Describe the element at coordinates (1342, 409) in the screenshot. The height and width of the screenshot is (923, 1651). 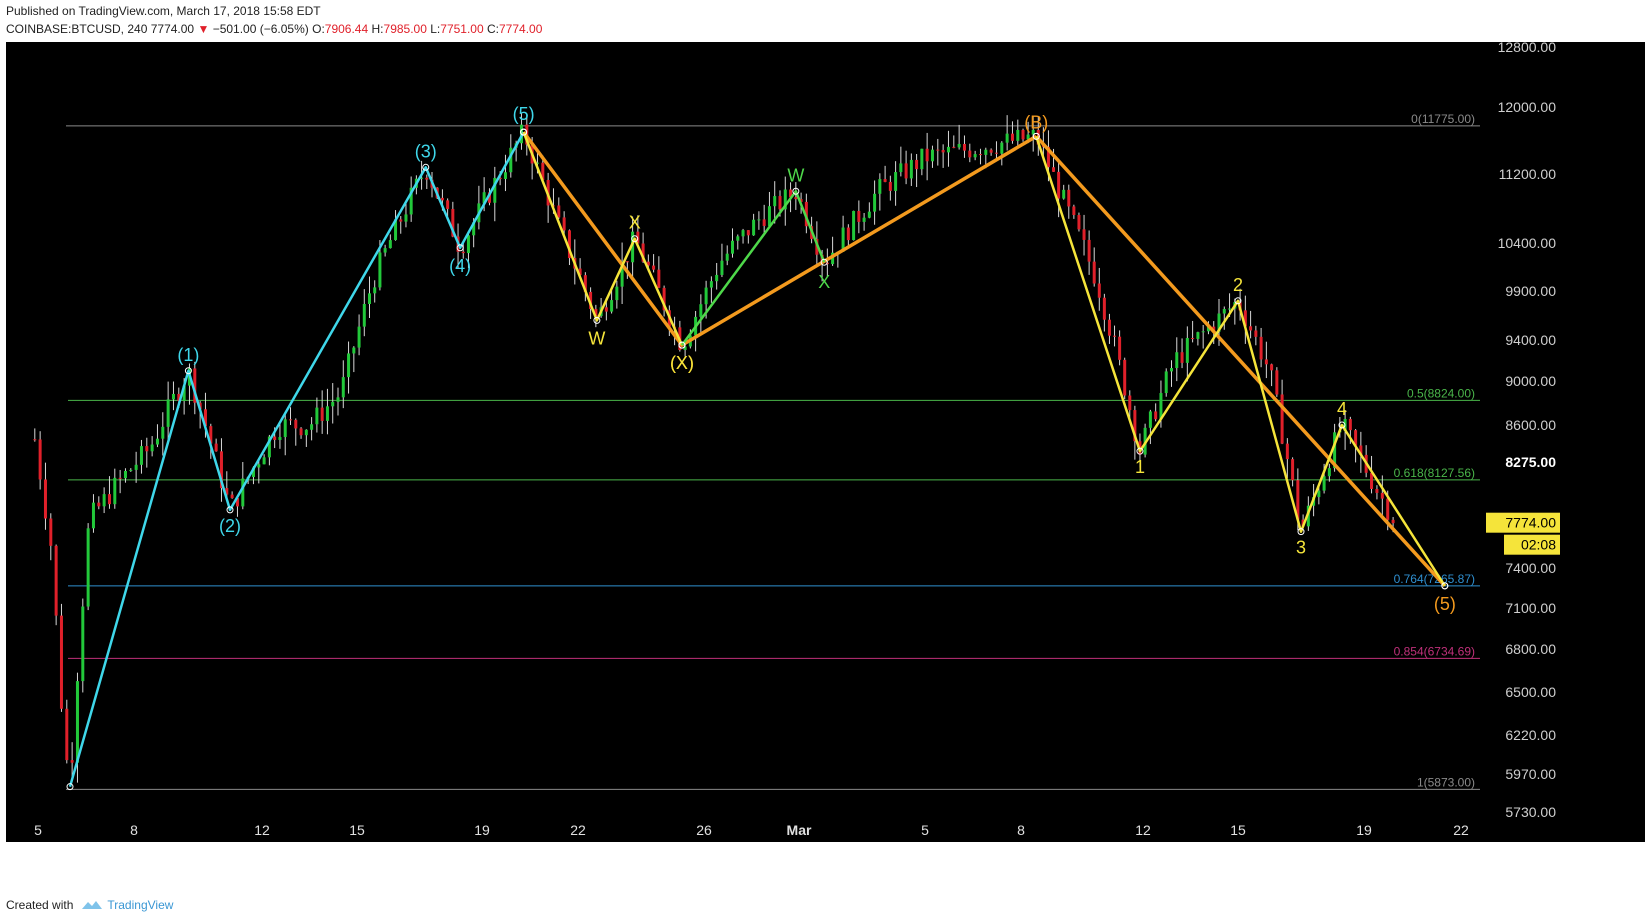
I see `wave-label: 4` at that location.